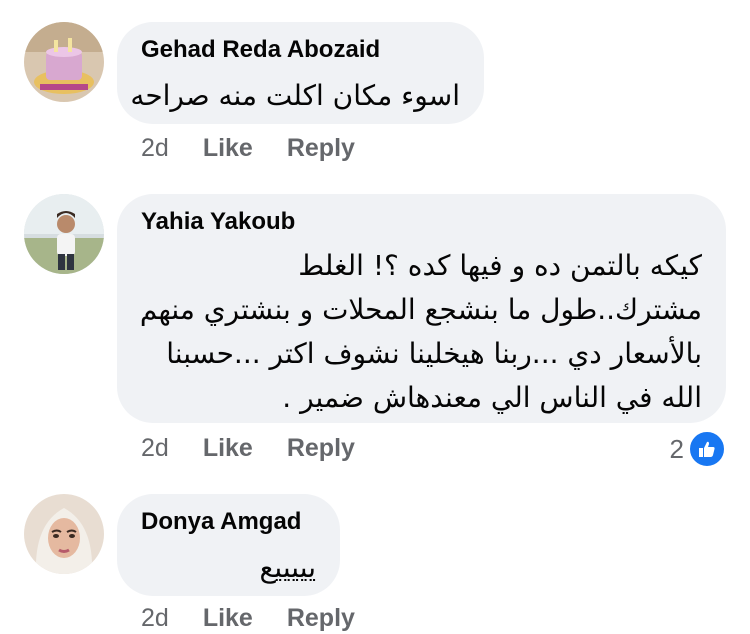  I want to click on comment-timestamp: 2d, so click(155, 618).